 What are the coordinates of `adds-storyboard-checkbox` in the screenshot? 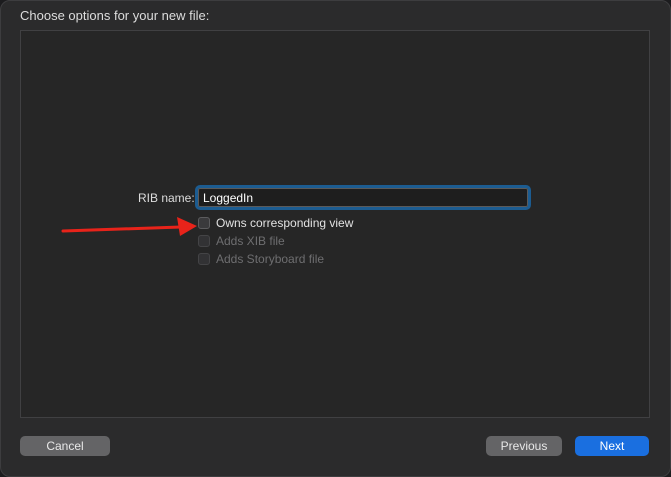 It's located at (204, 259).